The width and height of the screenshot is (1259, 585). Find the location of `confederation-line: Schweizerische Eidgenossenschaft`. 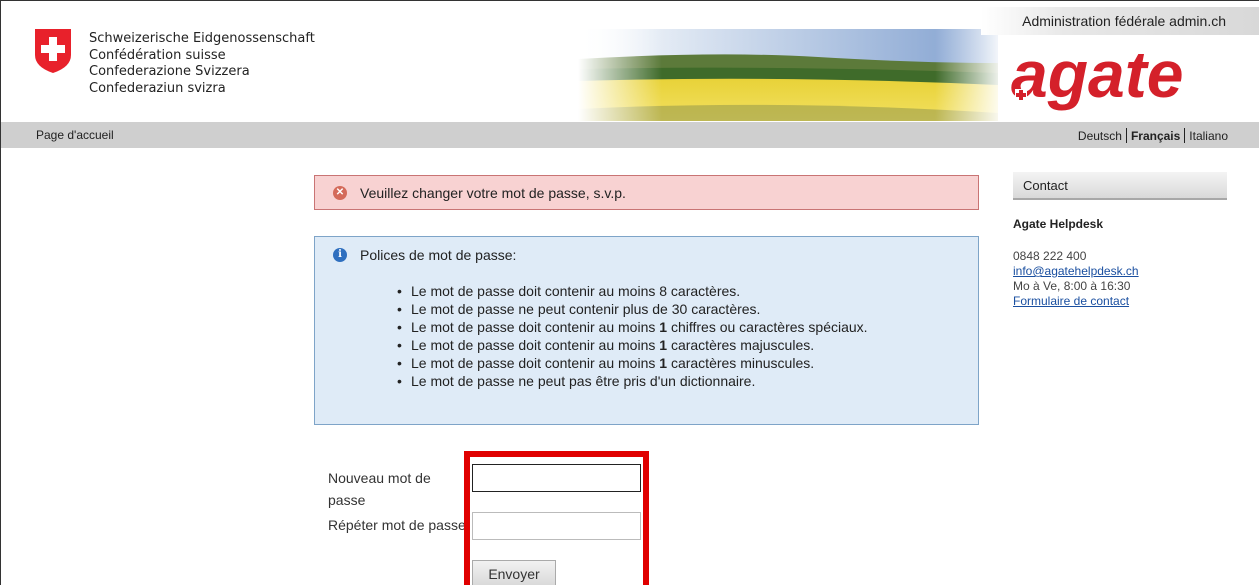

confederation-line: Schweizerische Eidgenossenschaft is located at coordinates (202, 38).